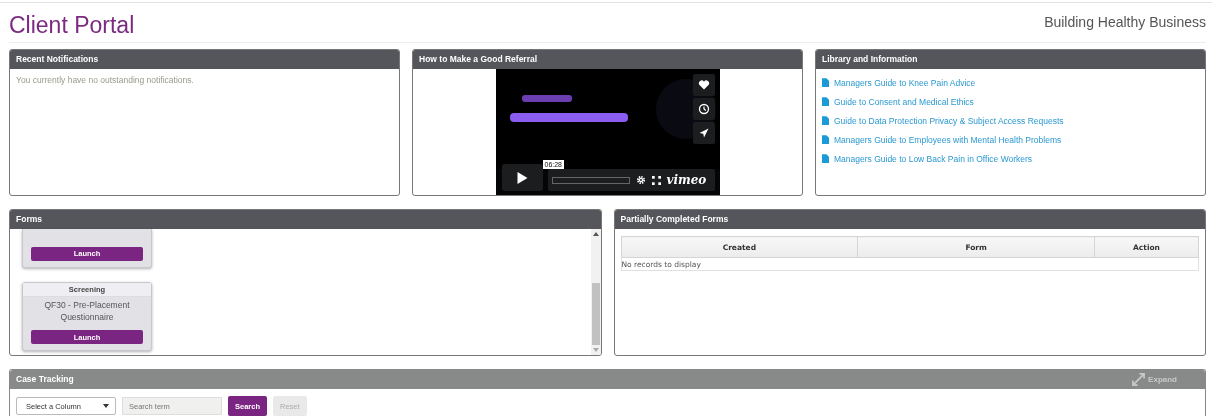  What do you see at coordinates (87, 311) in the screenshot?
I see `form-name: QF30 - Pre-Placement Questionnaire` at bounding box center [87, 311].